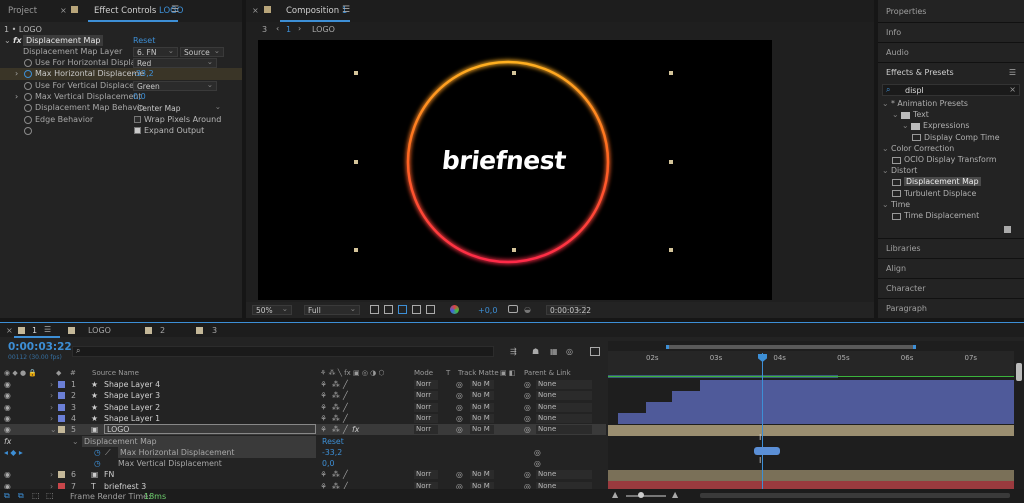 The width and height of the screenshot is (1024, 503). I want to click on tab-composition: Composition 1, so click(316, 11).